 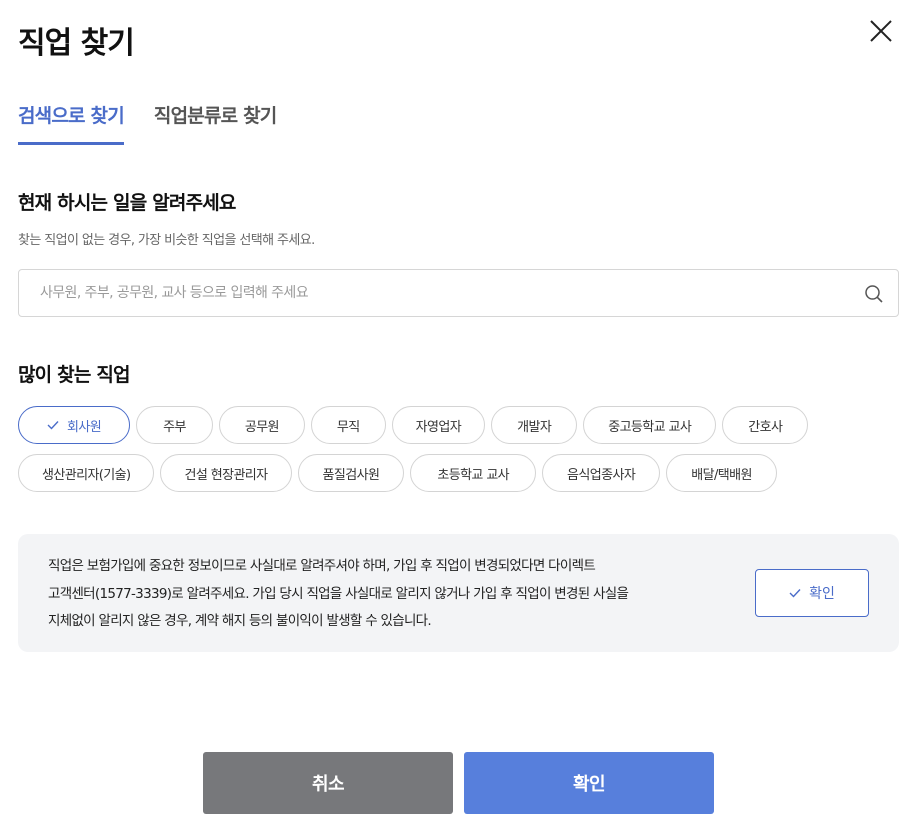 I want to click on cancel-button: 취소, so click(x=328, y=783).